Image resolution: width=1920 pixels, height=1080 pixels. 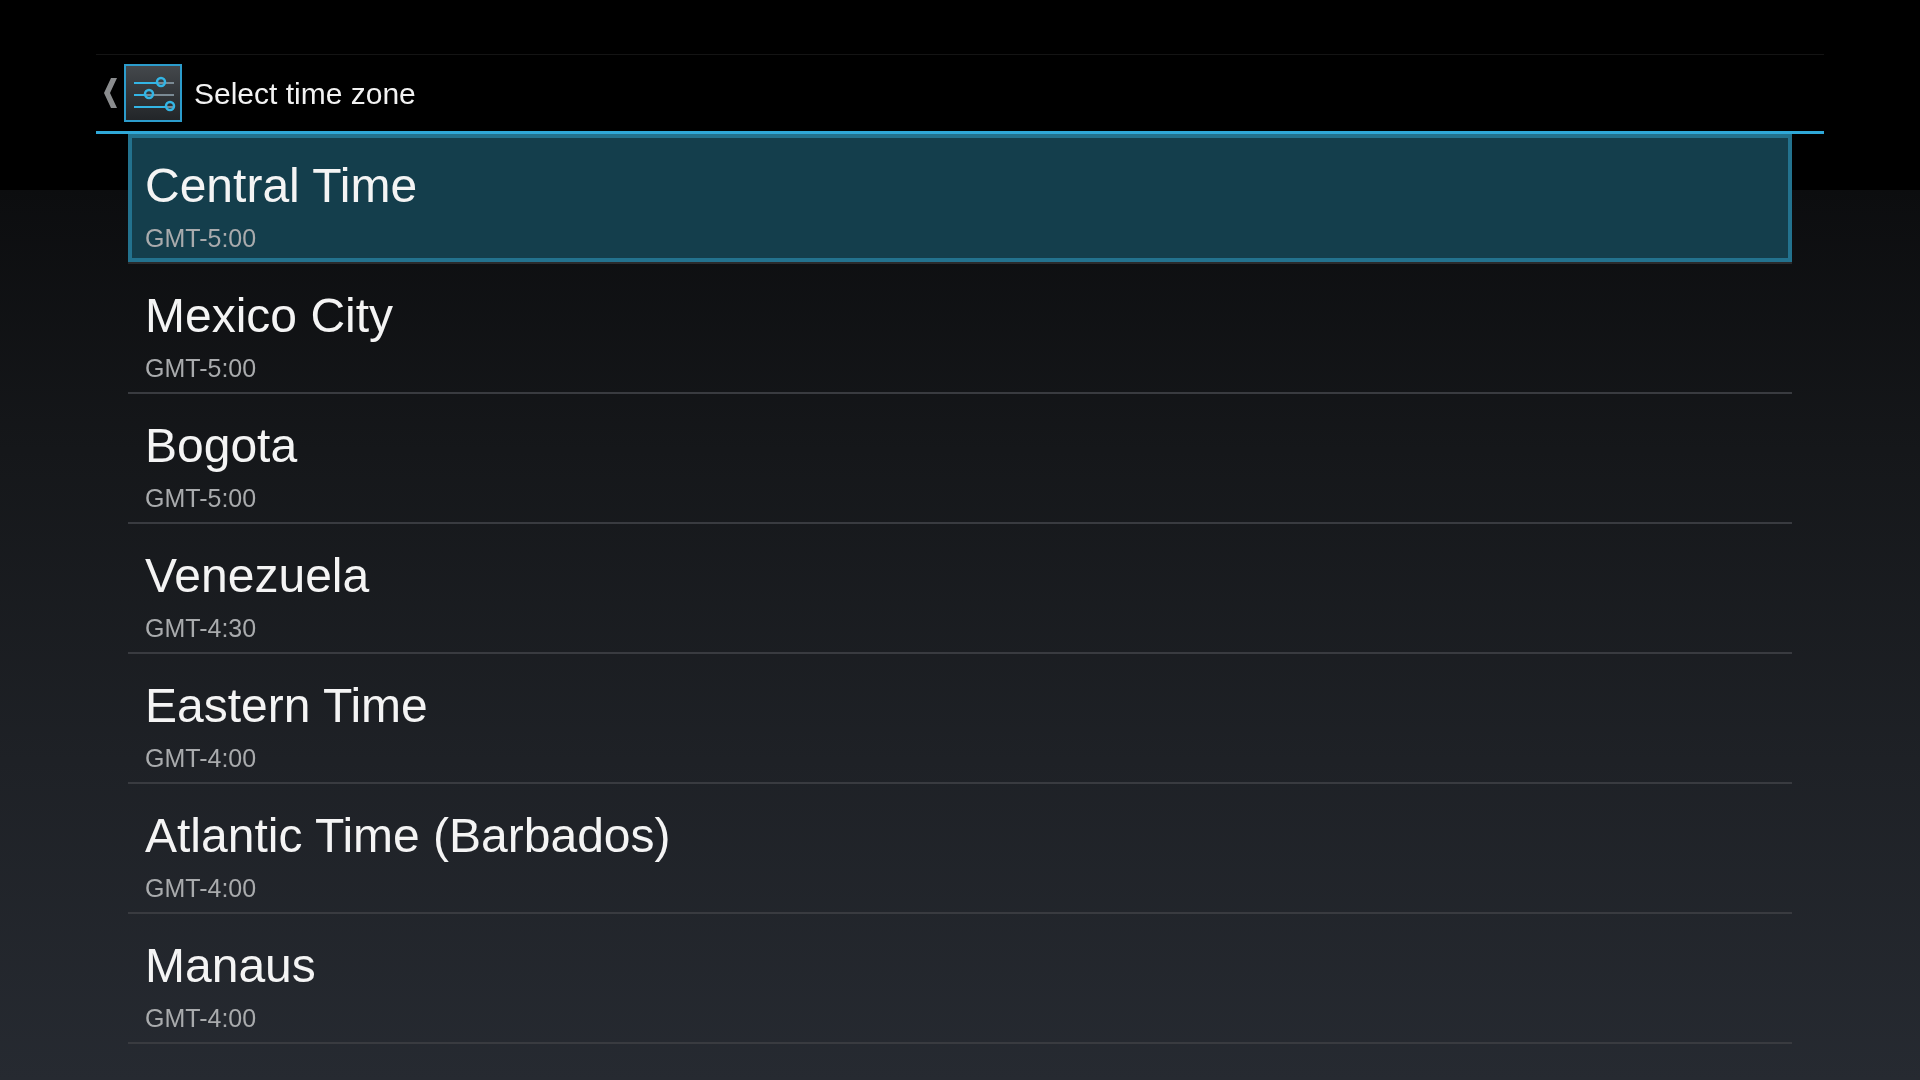 I want to click on zone-name: Mexico City, so click(x=269, y=316).